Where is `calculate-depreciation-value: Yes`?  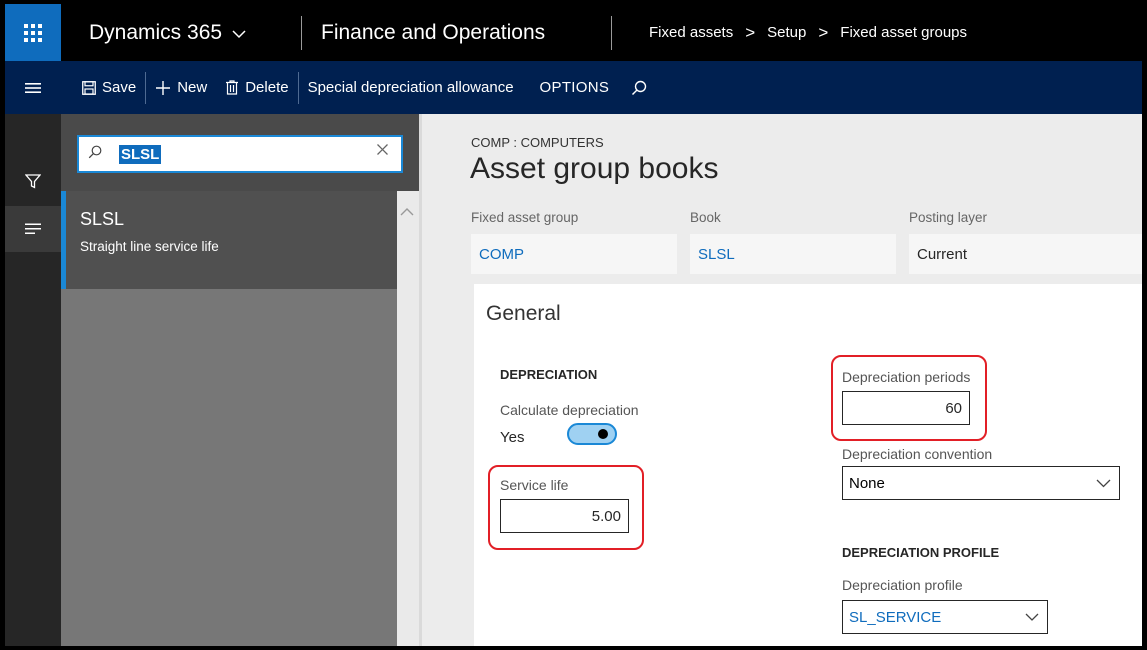 calculate-depreciation-value: Yes is located at coordinates (512, 437).